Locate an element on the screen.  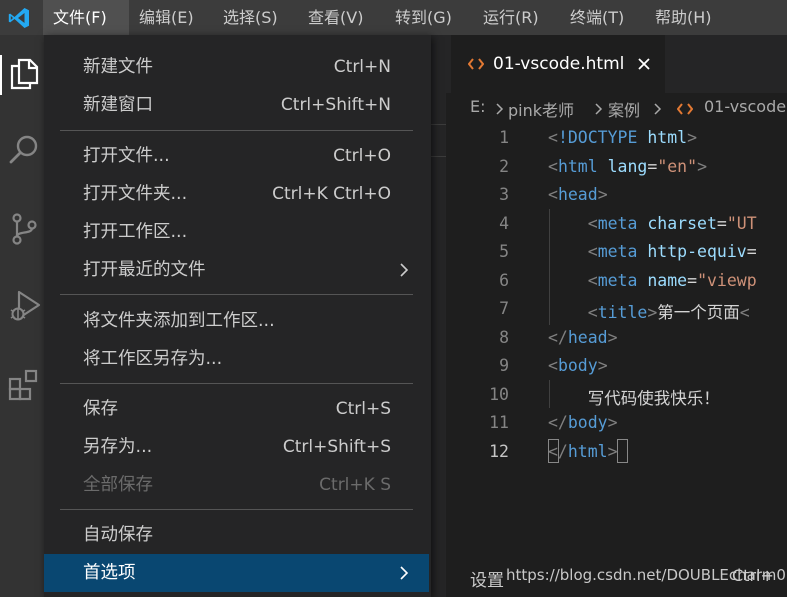
menu-selection: 选择(S) is located at coordinates (250, 17).